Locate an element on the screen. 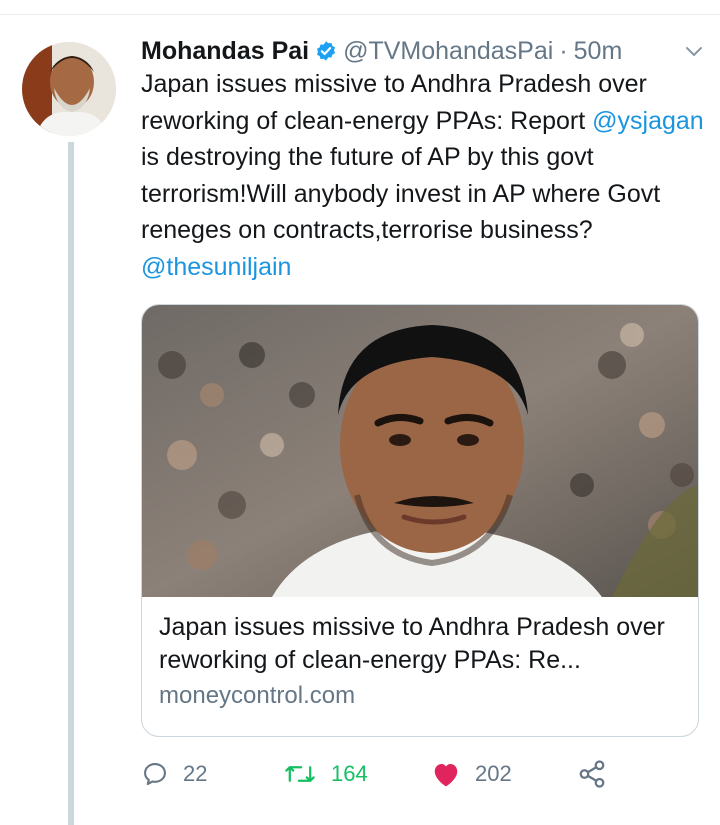  avatar is located at coordinates (69, 89).